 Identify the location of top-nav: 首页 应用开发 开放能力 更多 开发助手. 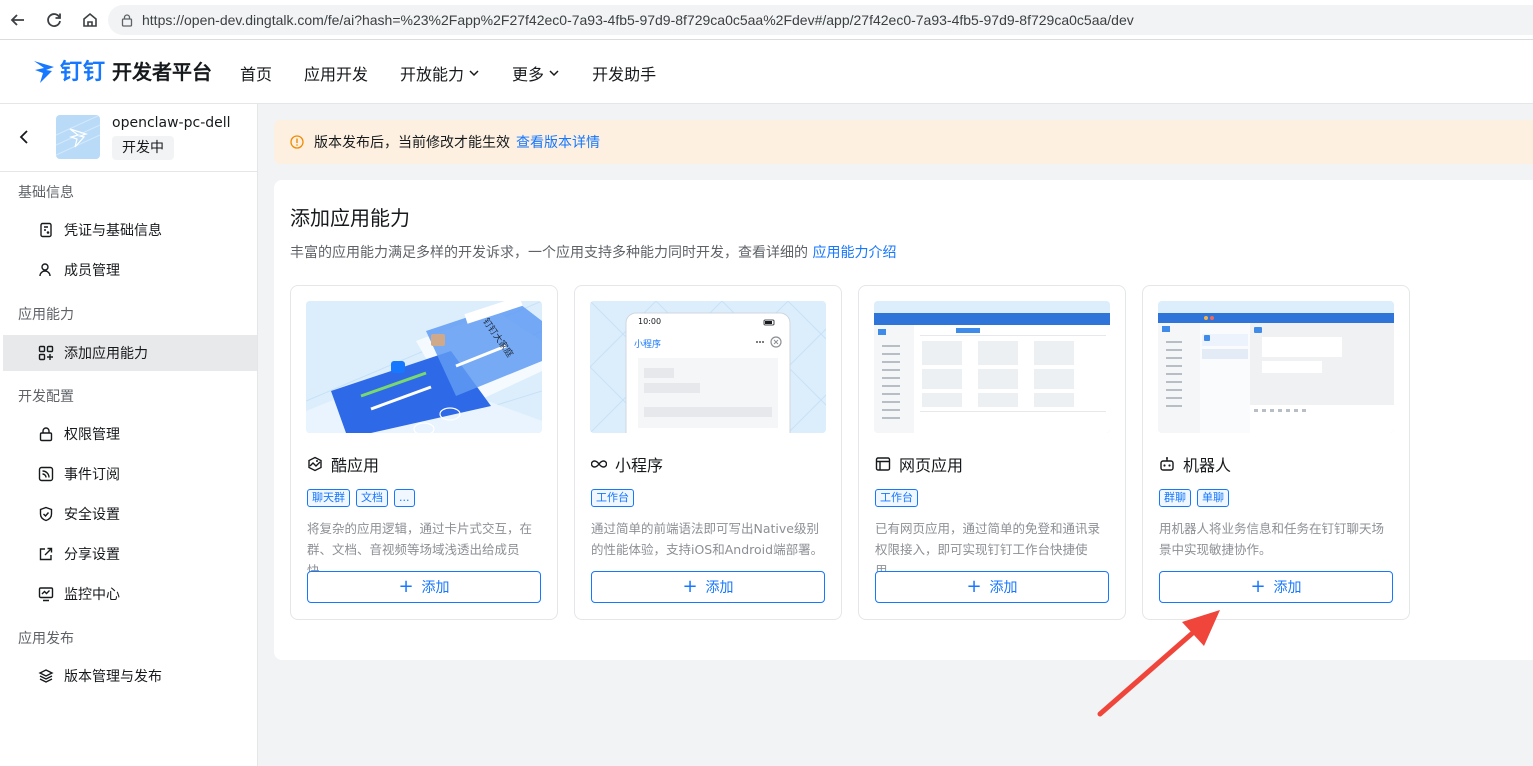
(464, 73).